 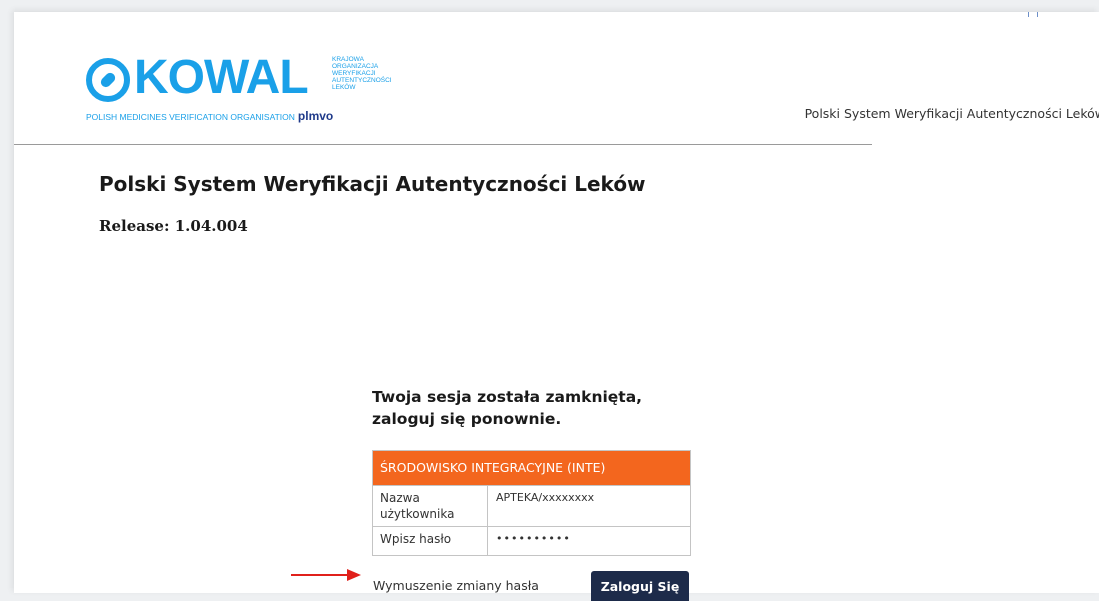 What do you see at coordinates (443, 144) in the screenshot?
I see `header-divider` at bounding box center [443, 144].